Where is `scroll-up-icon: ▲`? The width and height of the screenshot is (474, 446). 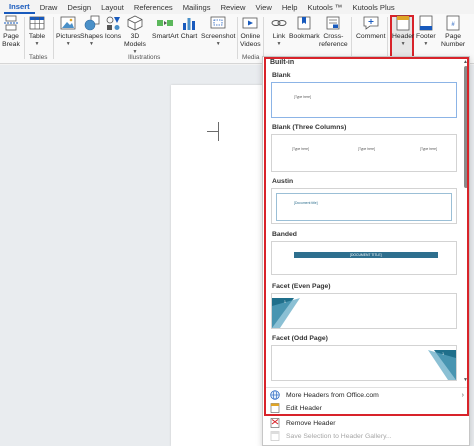
scroll-up-icon: ▲ is located at coordinates (465, 62).